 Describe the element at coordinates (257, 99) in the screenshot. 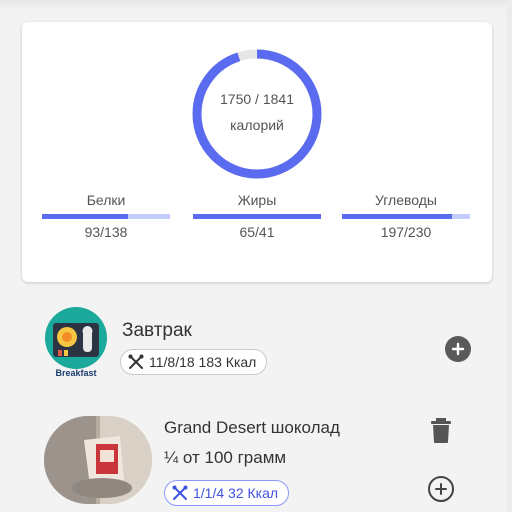

I see `calorie-value: 1750 / 1841` at that location.